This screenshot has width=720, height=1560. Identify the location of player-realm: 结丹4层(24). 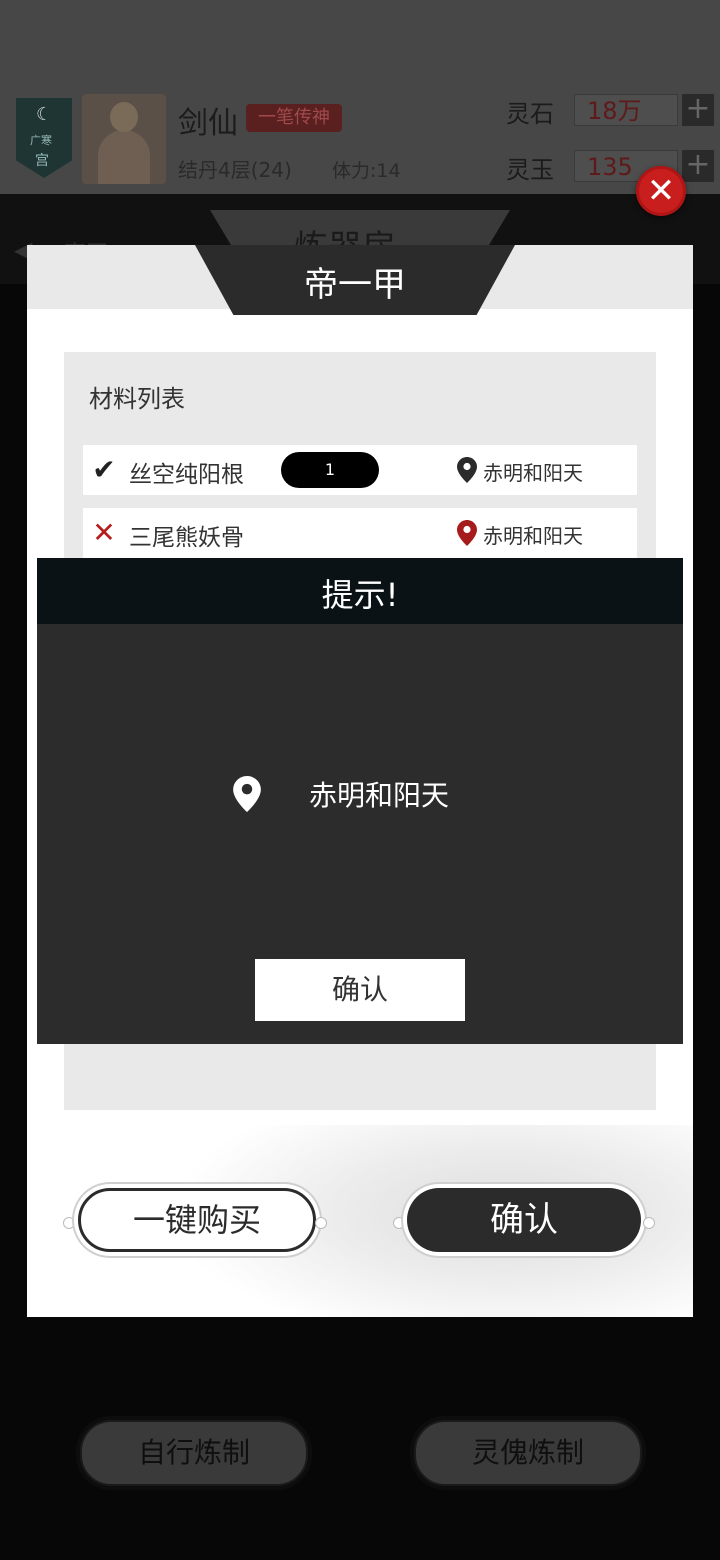
(235, 170).